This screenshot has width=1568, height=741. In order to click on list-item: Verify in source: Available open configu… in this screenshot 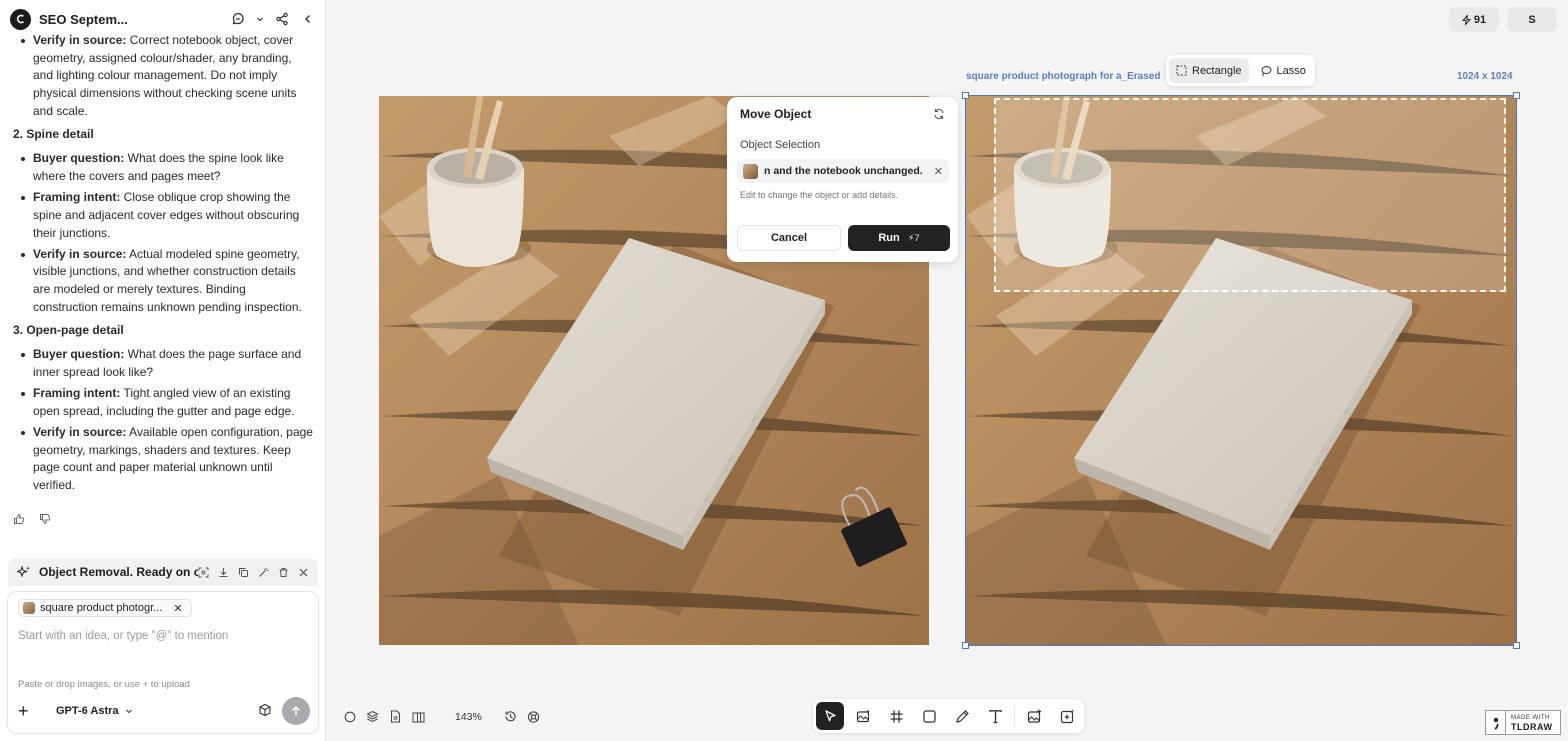, I will do `click(167, 459)`.